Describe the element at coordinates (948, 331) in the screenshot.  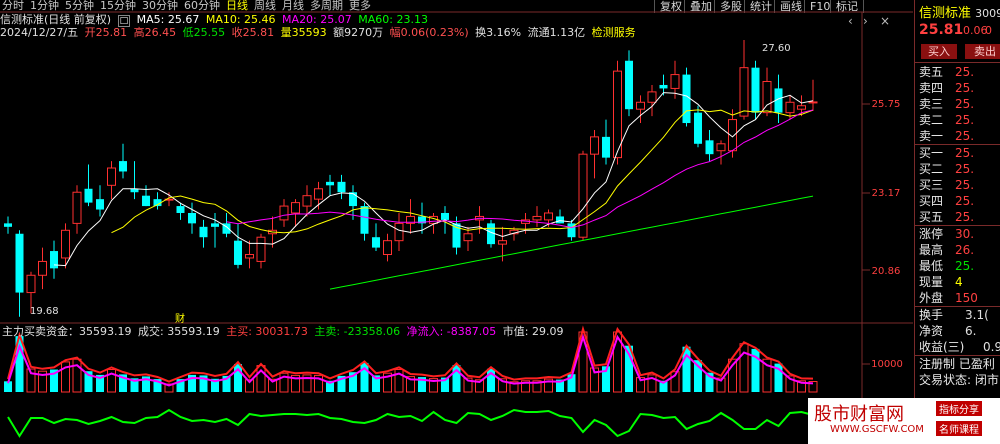
I see `net-asset-row: 净资 6.` at that location.